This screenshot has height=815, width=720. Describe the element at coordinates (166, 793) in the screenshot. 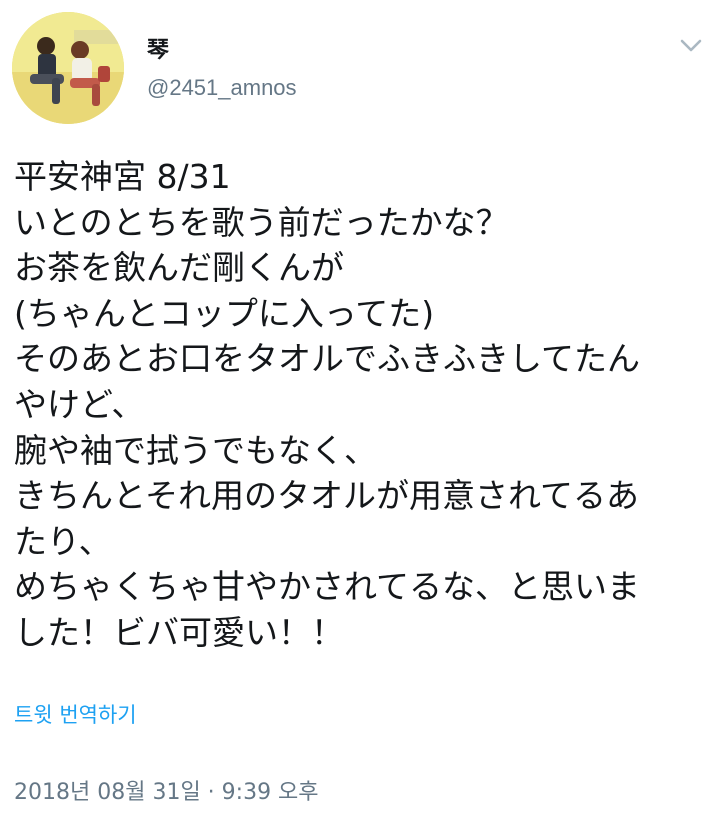

I see `tweet-timestamp: 2018년 08월 31일 · 9:39 오후` at that location.